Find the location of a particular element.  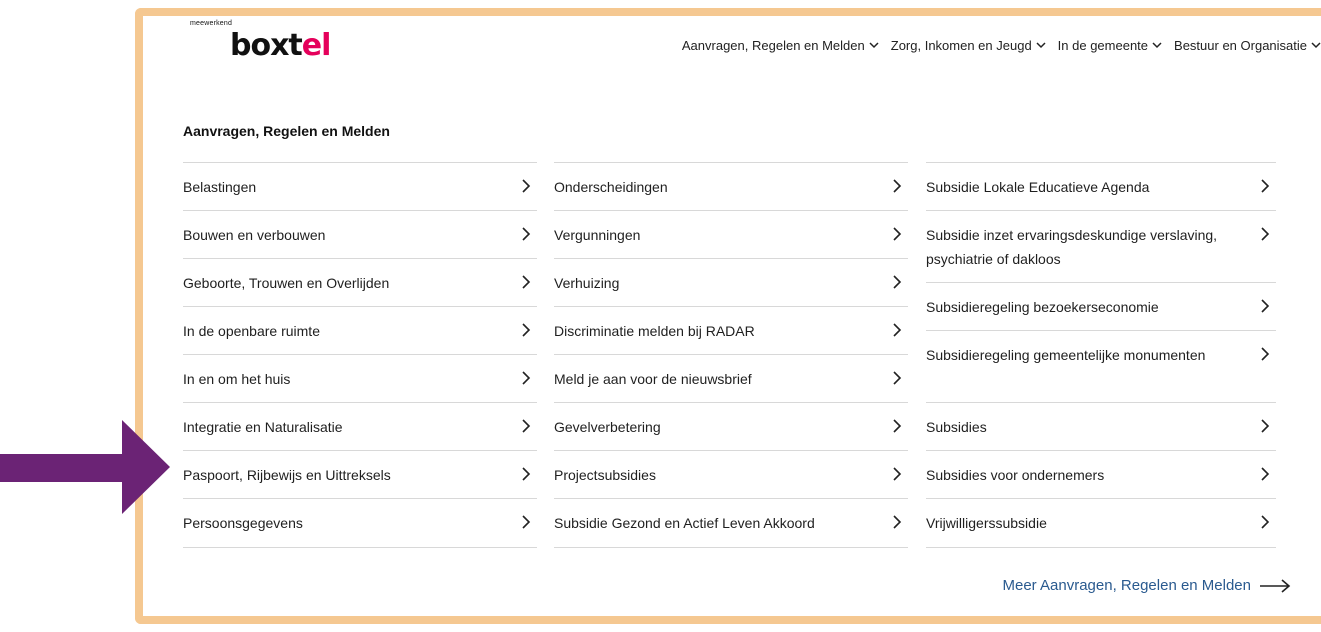

annotation-arrow-shape is located at coordinates (85, 467).